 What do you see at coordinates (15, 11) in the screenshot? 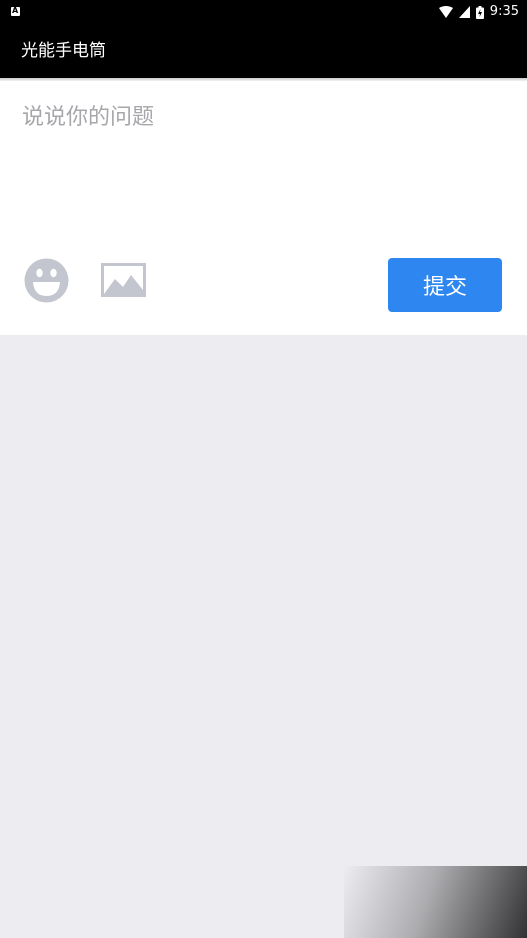
I see `notification-a-icon` at bounding box center [15, 11].